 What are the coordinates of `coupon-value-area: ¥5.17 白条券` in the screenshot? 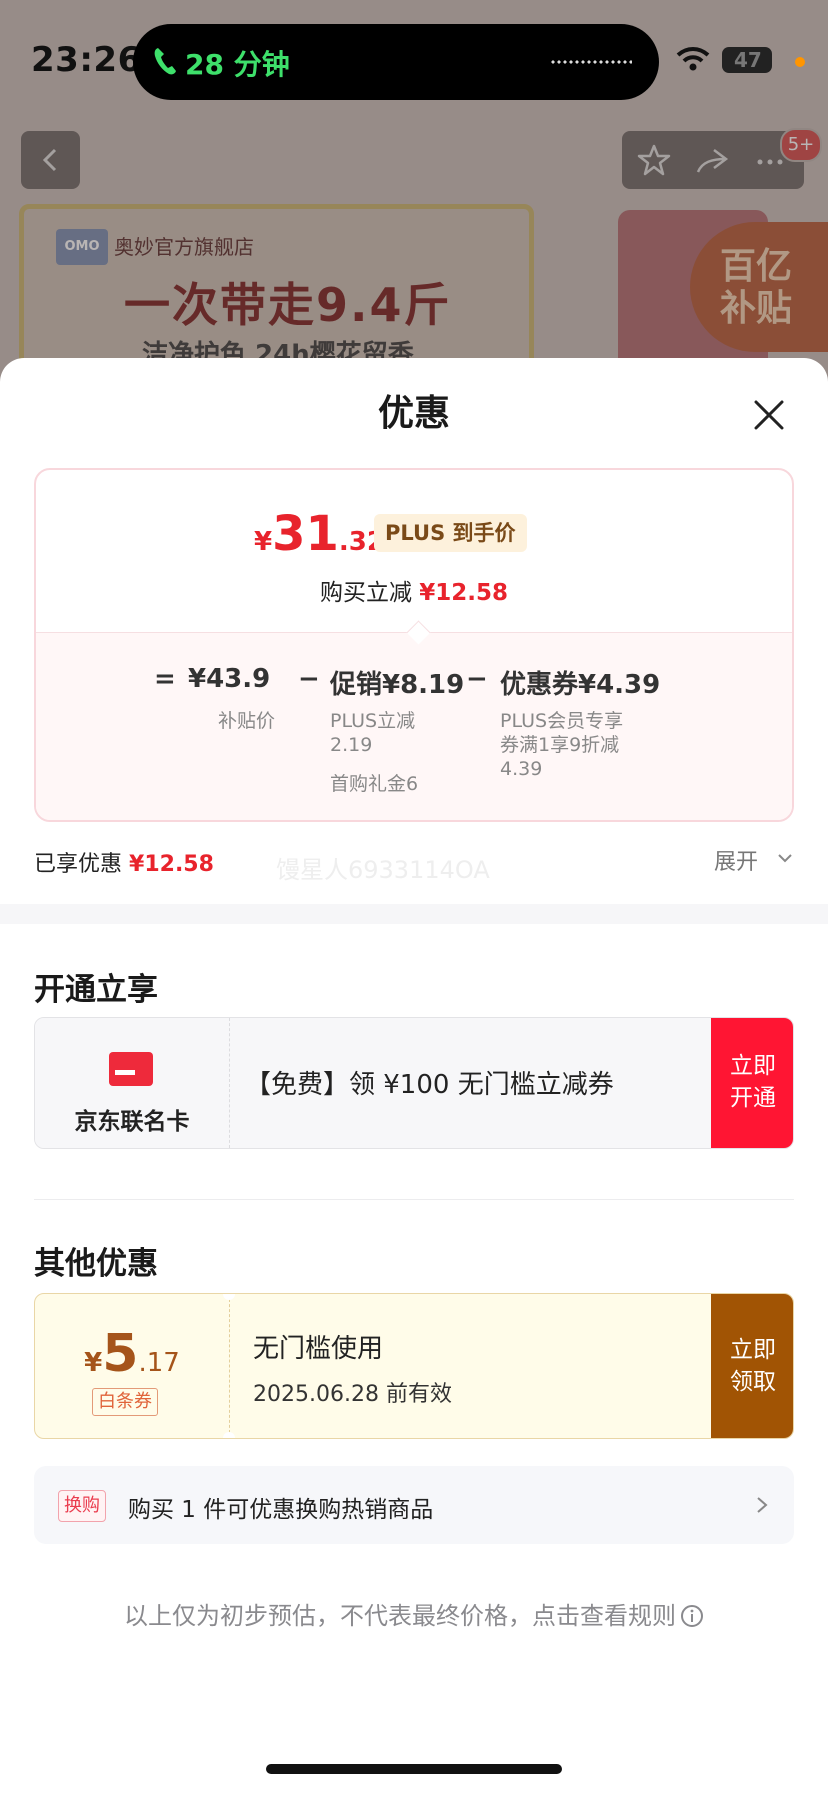 It's located at (132, 1366).